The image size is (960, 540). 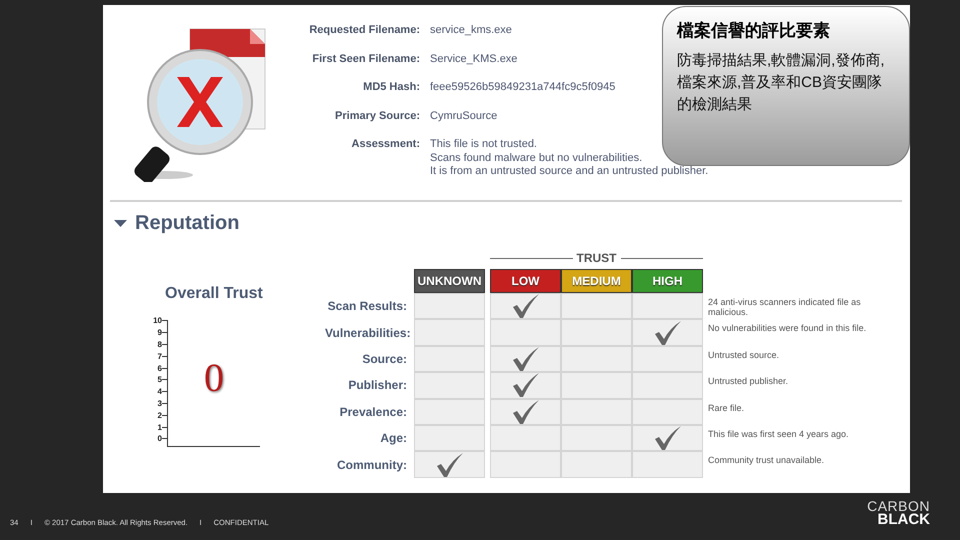 What do you see at coordinates (464, 116) in the screenshot?
I see `field-value: CymruSource` at bounding box center [464, 116].